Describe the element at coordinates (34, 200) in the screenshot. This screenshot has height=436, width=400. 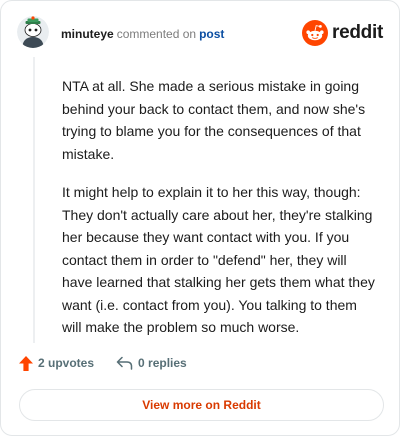
I see `thread-line` at that location.